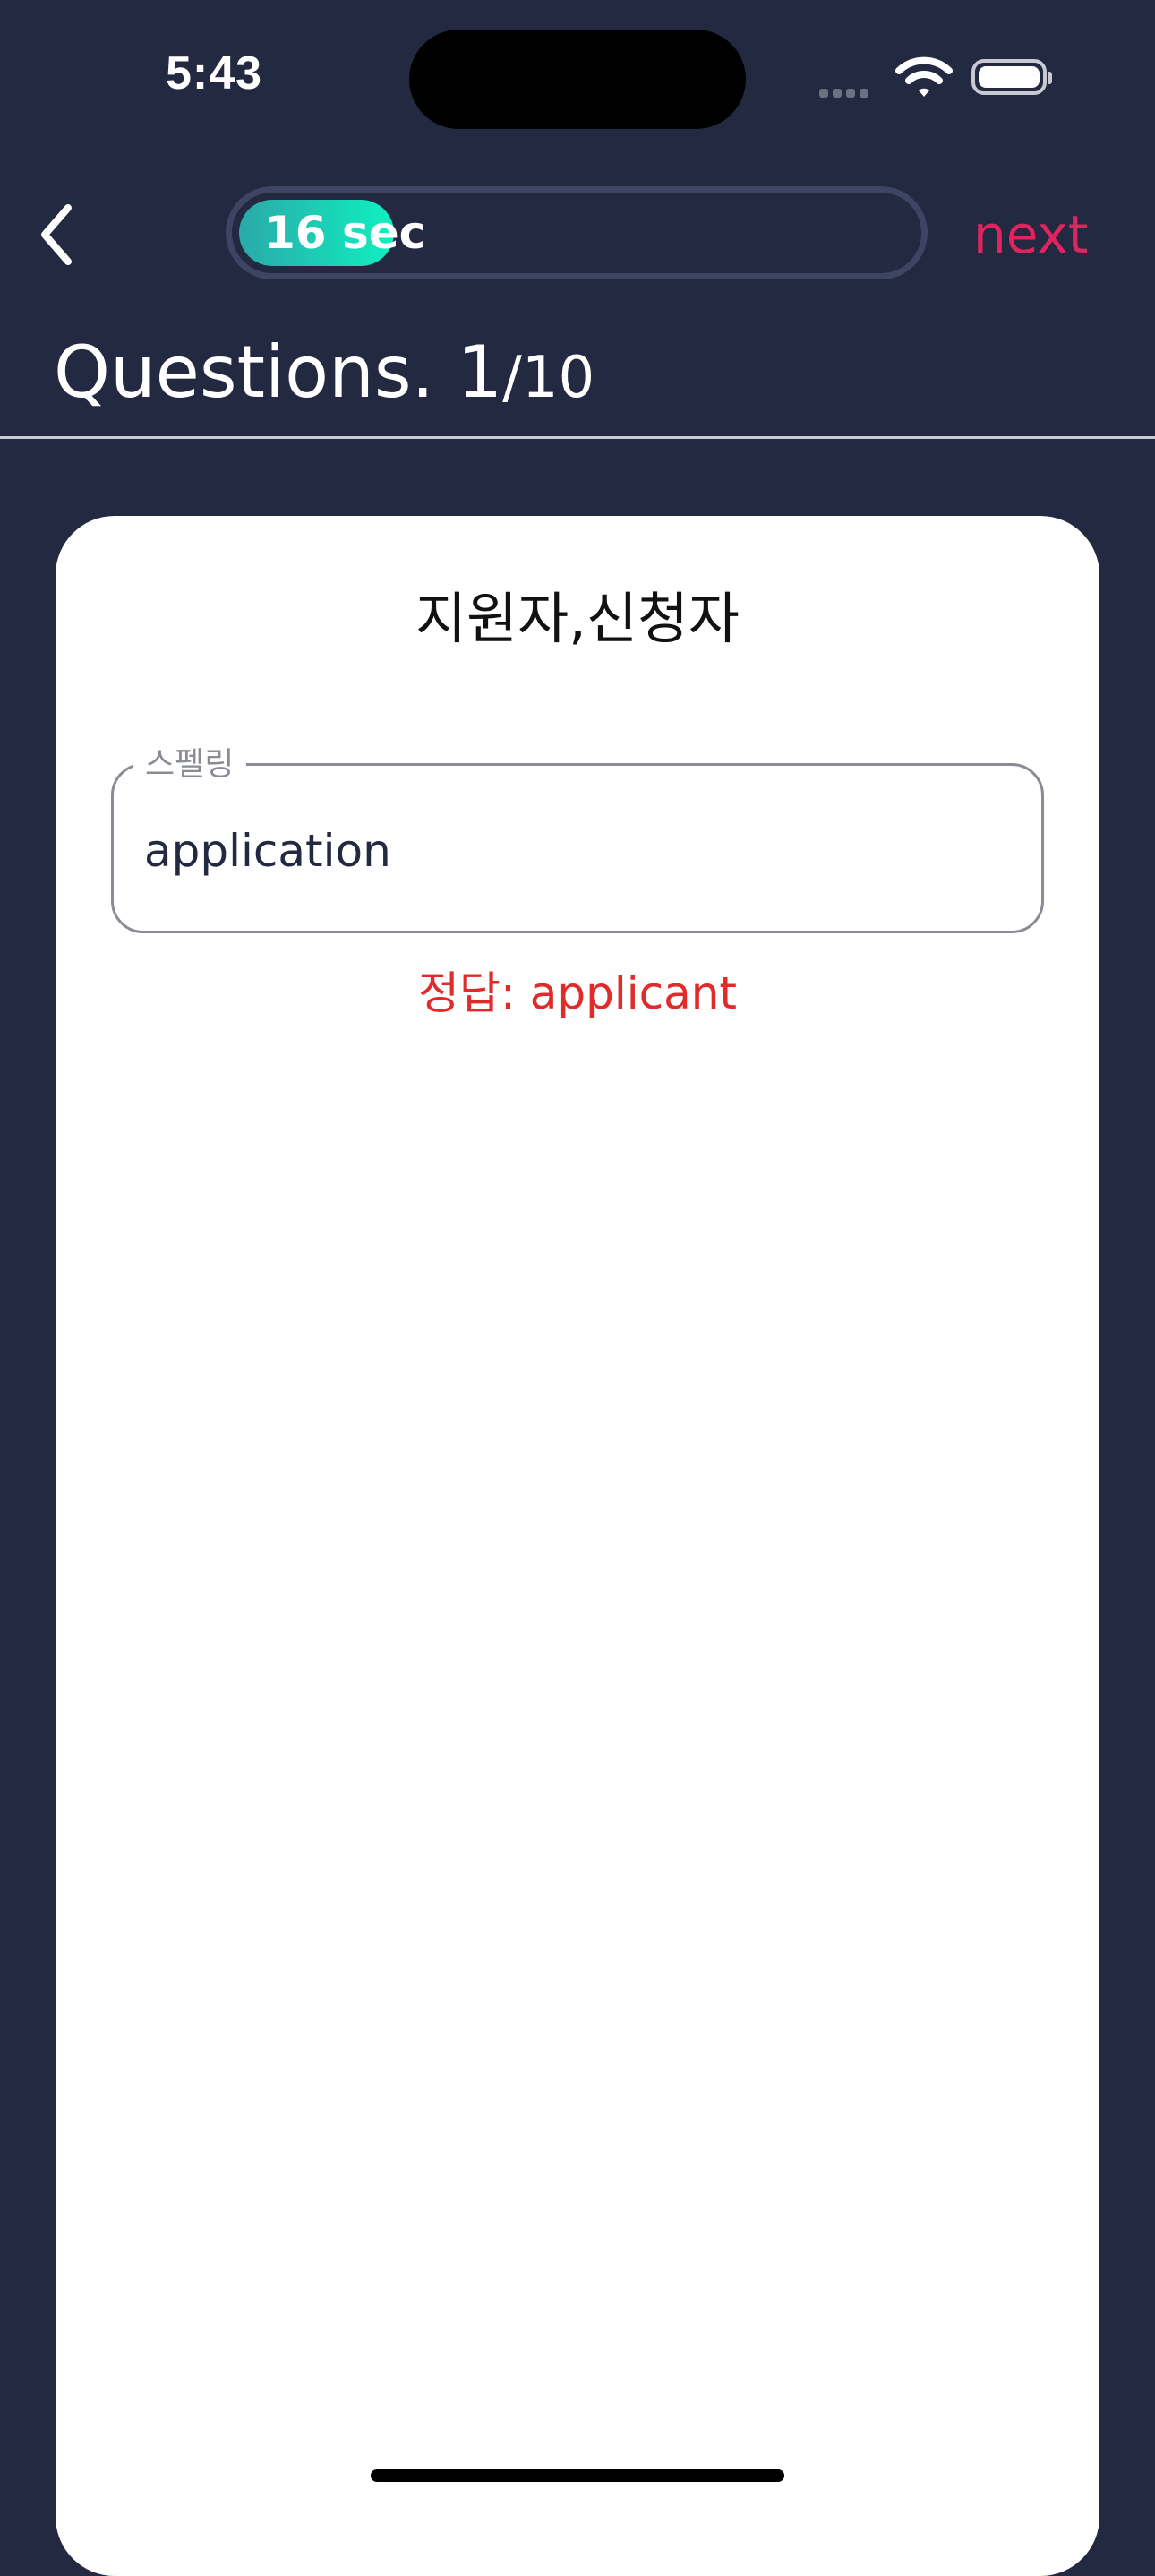 This screenshot has height=2576, width=1155. I want to click on status-bar: 5:43, so click(577, 76).